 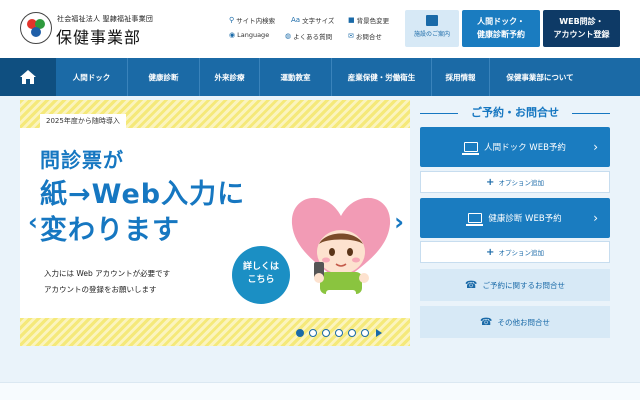 I want to click on building-icon, so click(x=432, y=20).